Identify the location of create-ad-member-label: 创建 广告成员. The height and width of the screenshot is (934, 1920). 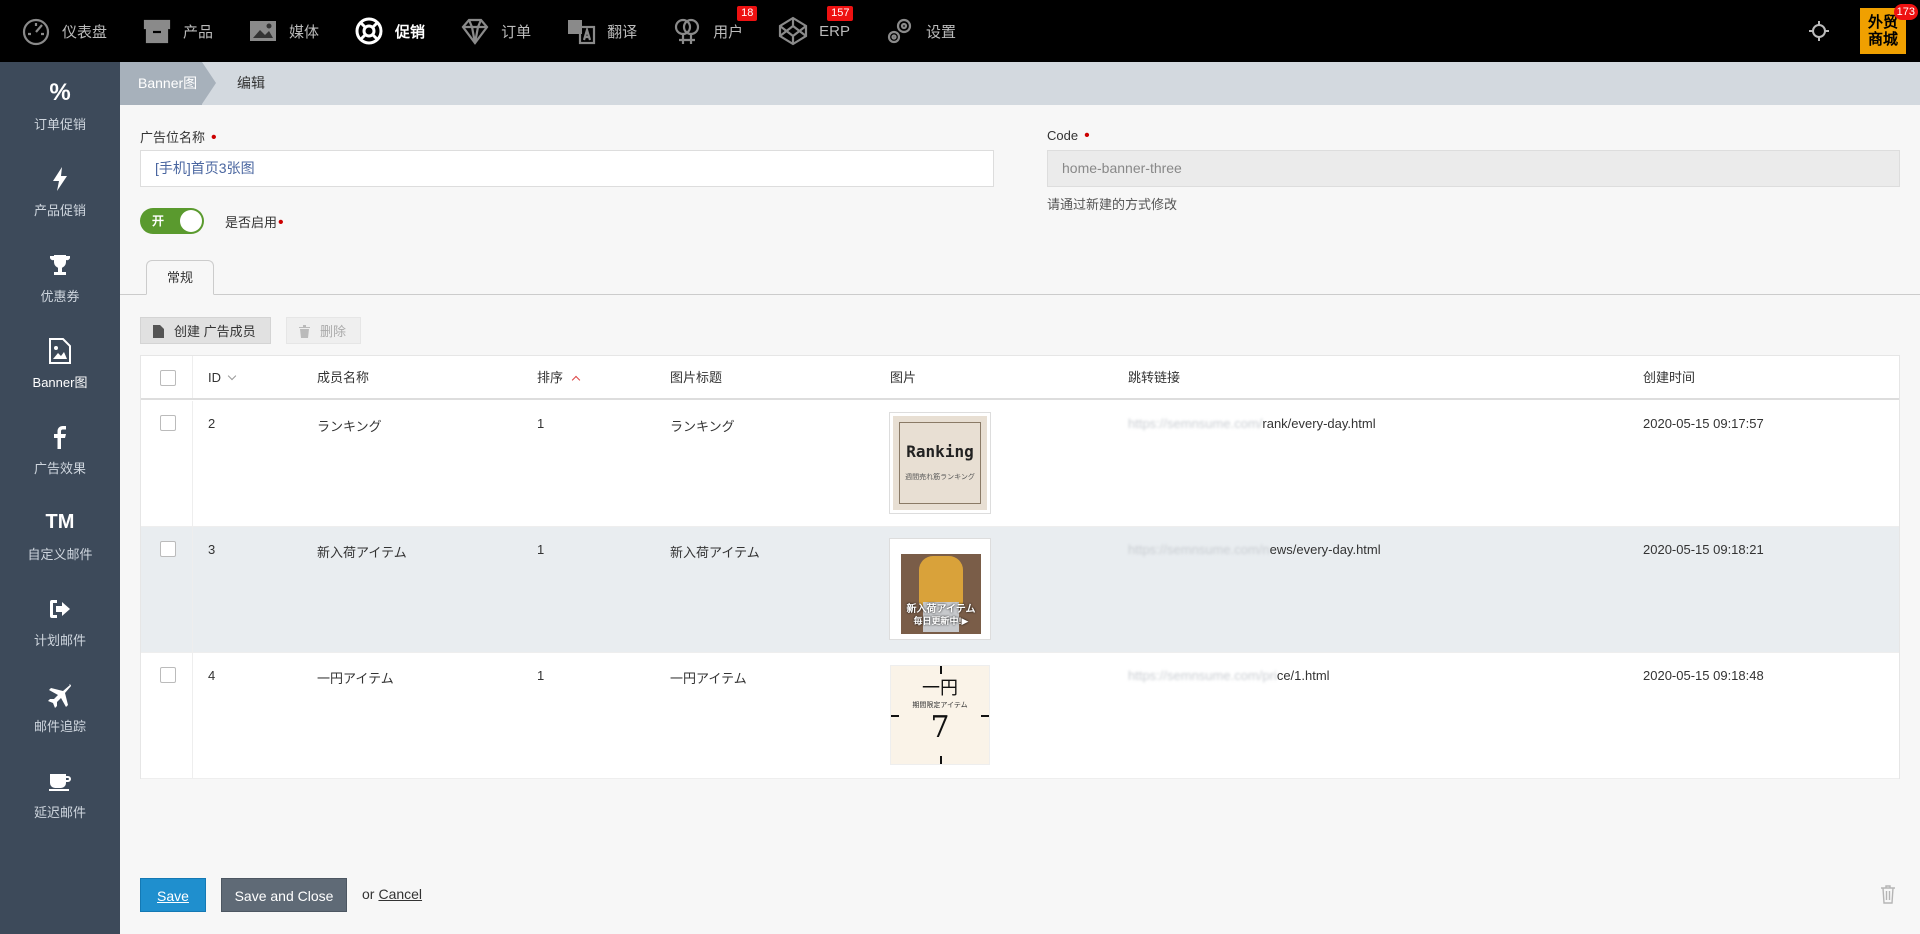
(215, 331).